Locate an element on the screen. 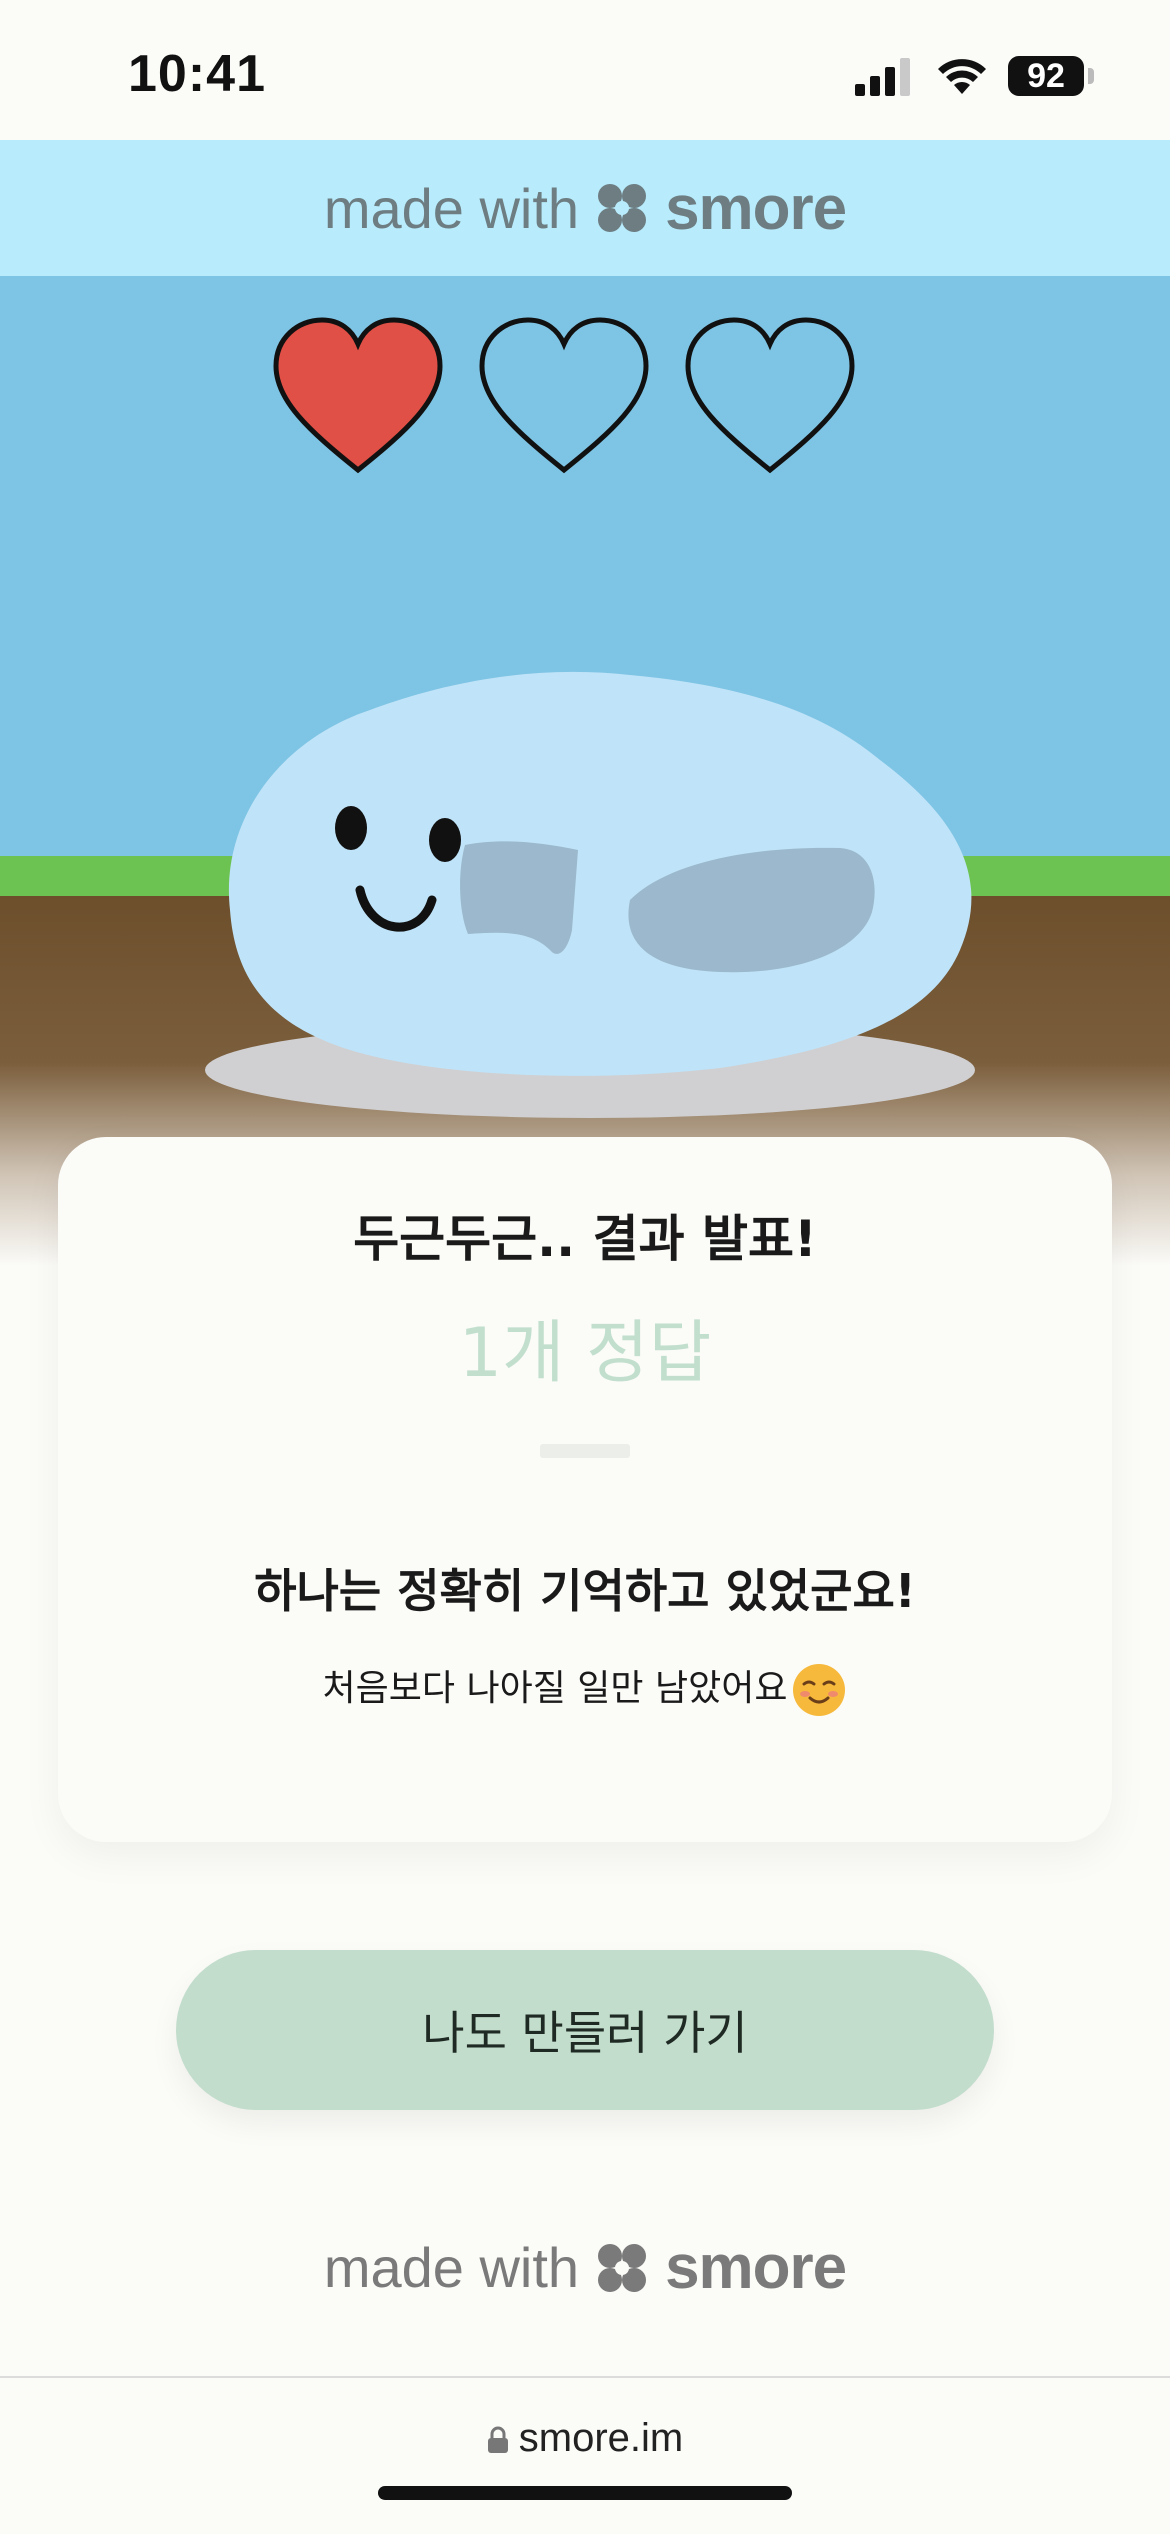 Image resolution: width=1170 pixels, height=2534 pixels. lives-hearts is located at coordinates (564, 395).